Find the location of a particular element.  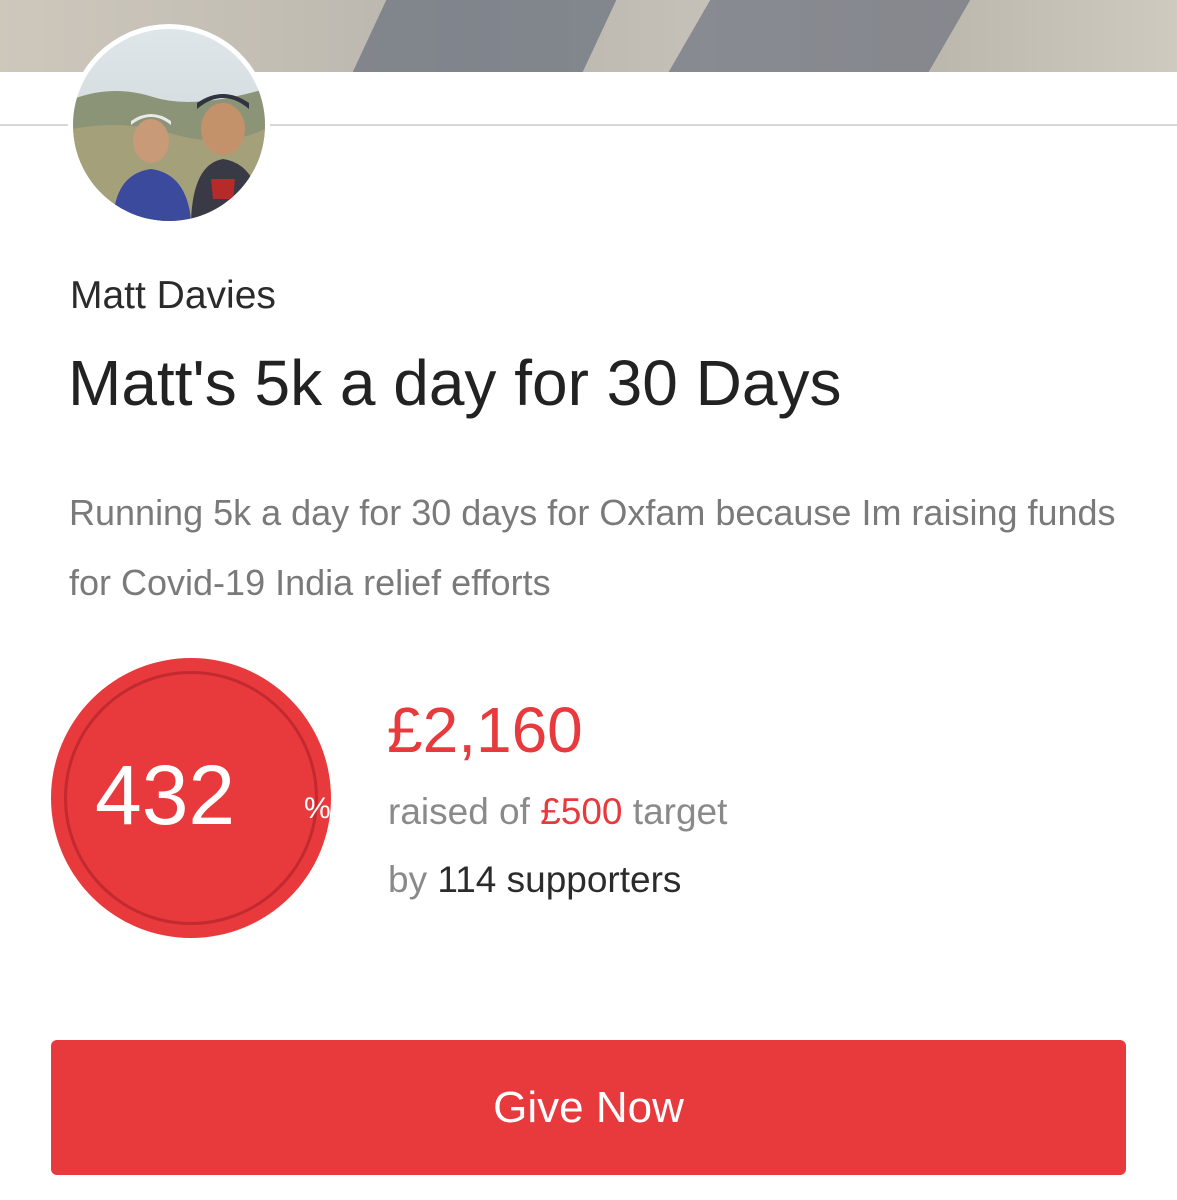

target-line: raised of £500 target is located at coordinates (557, 812).